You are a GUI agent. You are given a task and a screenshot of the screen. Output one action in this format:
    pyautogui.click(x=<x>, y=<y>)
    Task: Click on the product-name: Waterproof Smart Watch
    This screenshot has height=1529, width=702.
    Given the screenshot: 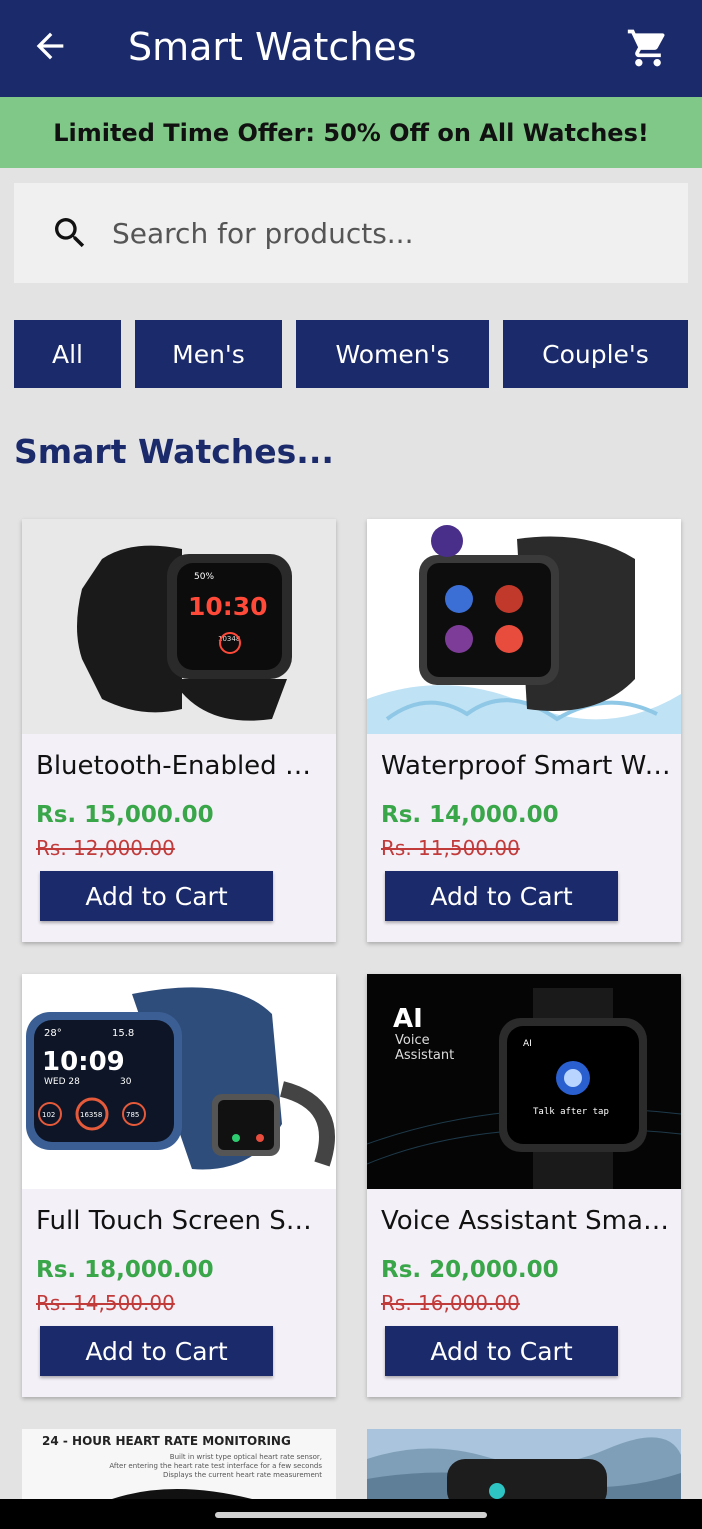 What is the action you would take?
    pyautogui.click(x=526, y=766)
    